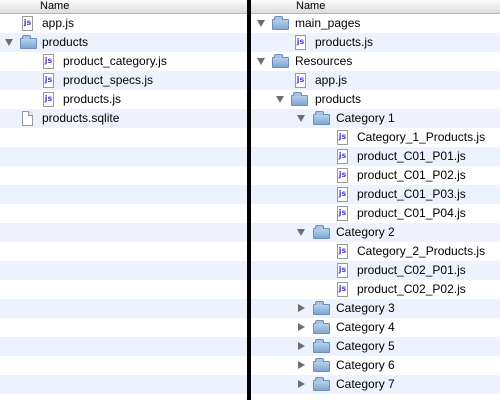  Describe the element at coordinates (411, 270) in the screenshot. I see `file-name: product_C02_P01.js` at that location.